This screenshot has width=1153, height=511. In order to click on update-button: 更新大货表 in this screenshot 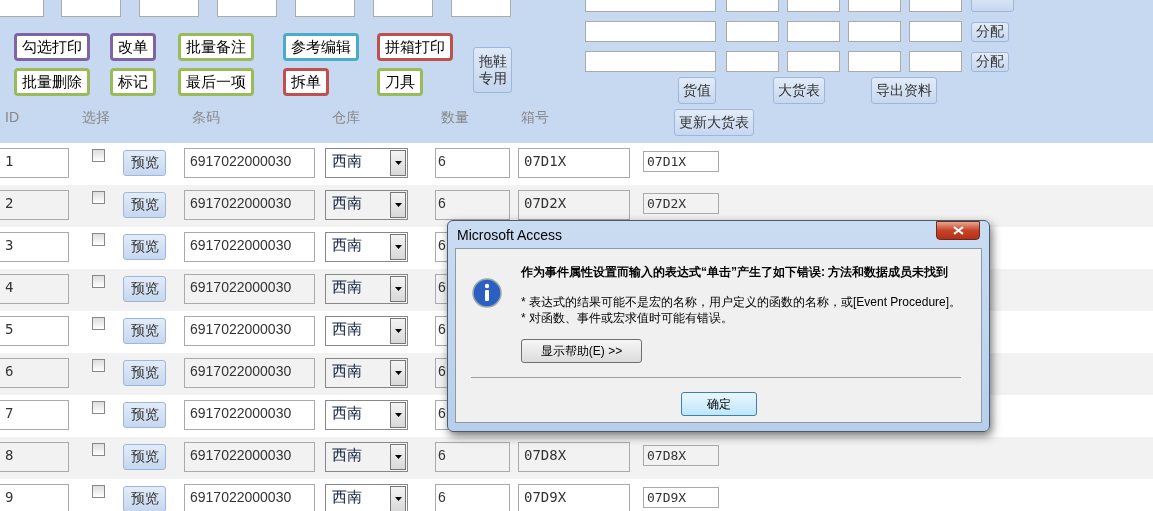, I will do `click(714, 122)`.